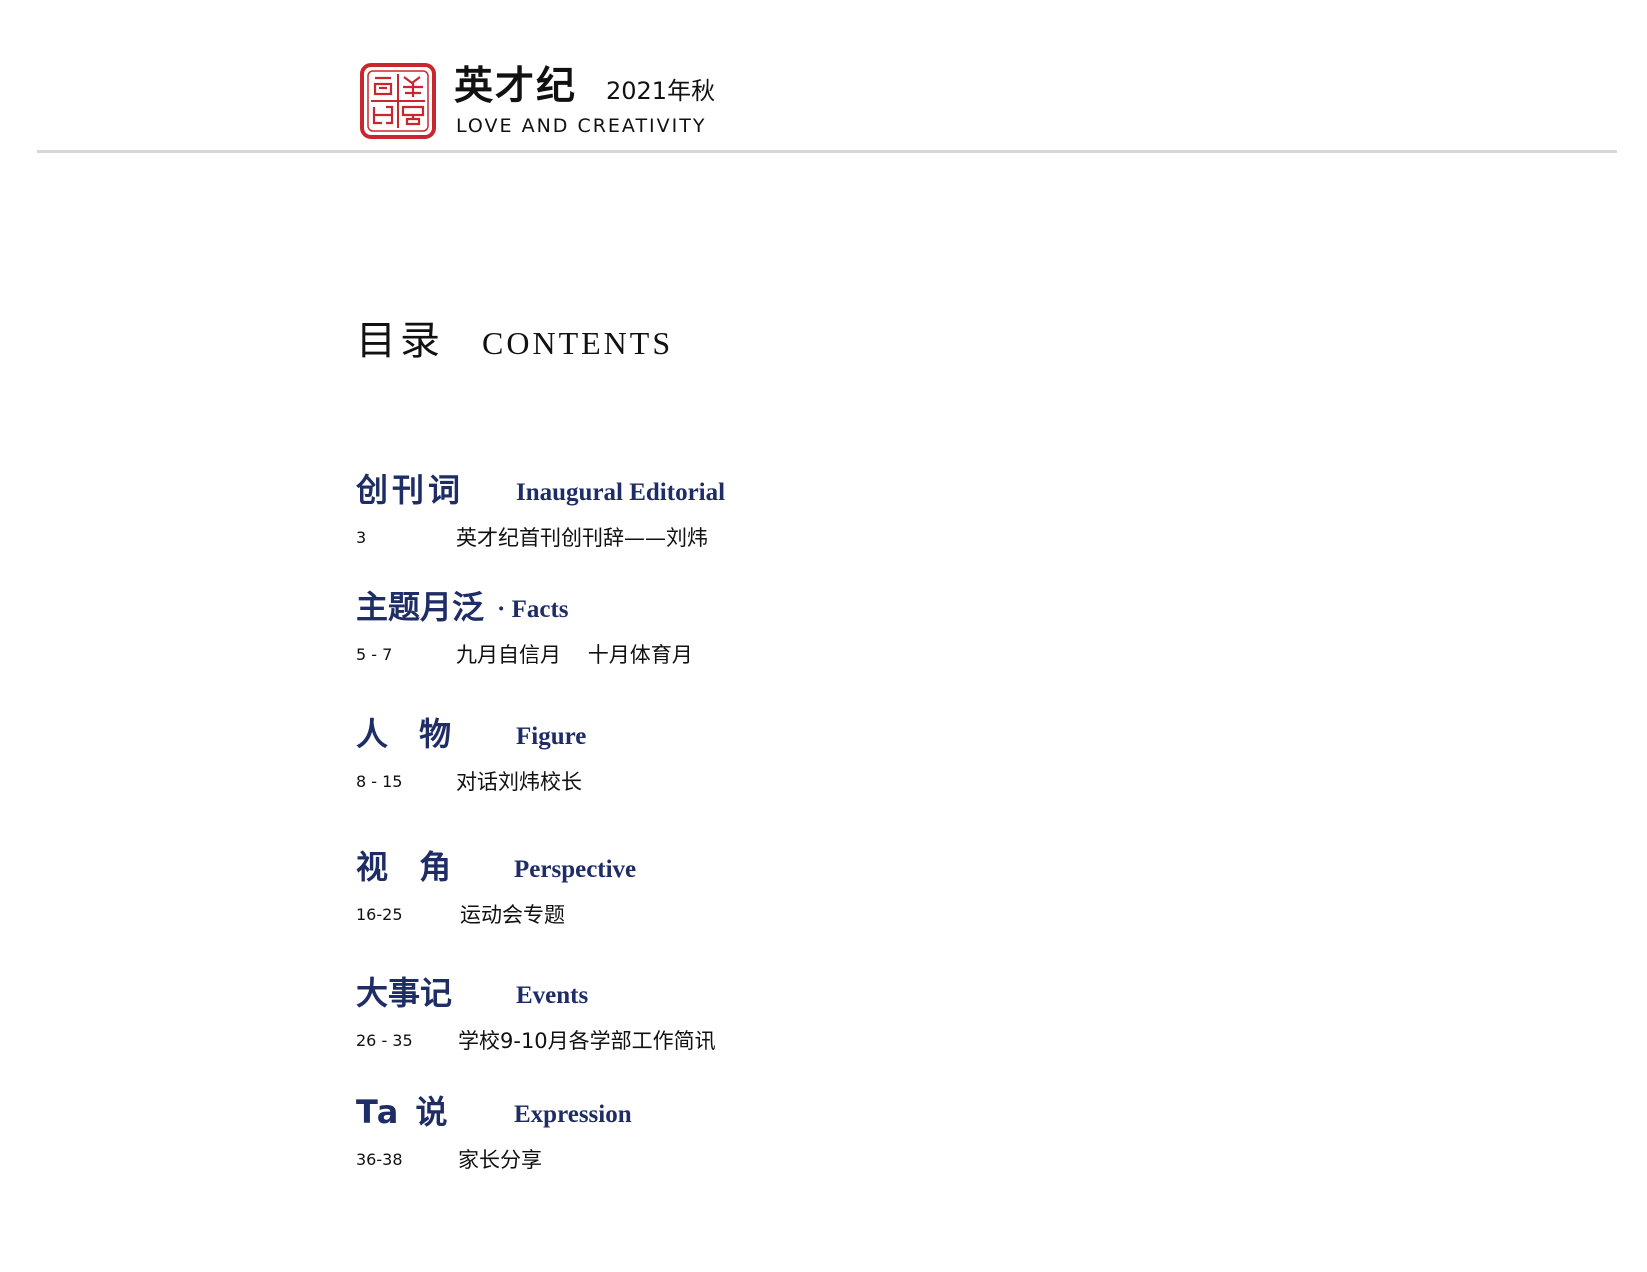  I want to click on entry-description: 家长分享, so click(500, 1160).